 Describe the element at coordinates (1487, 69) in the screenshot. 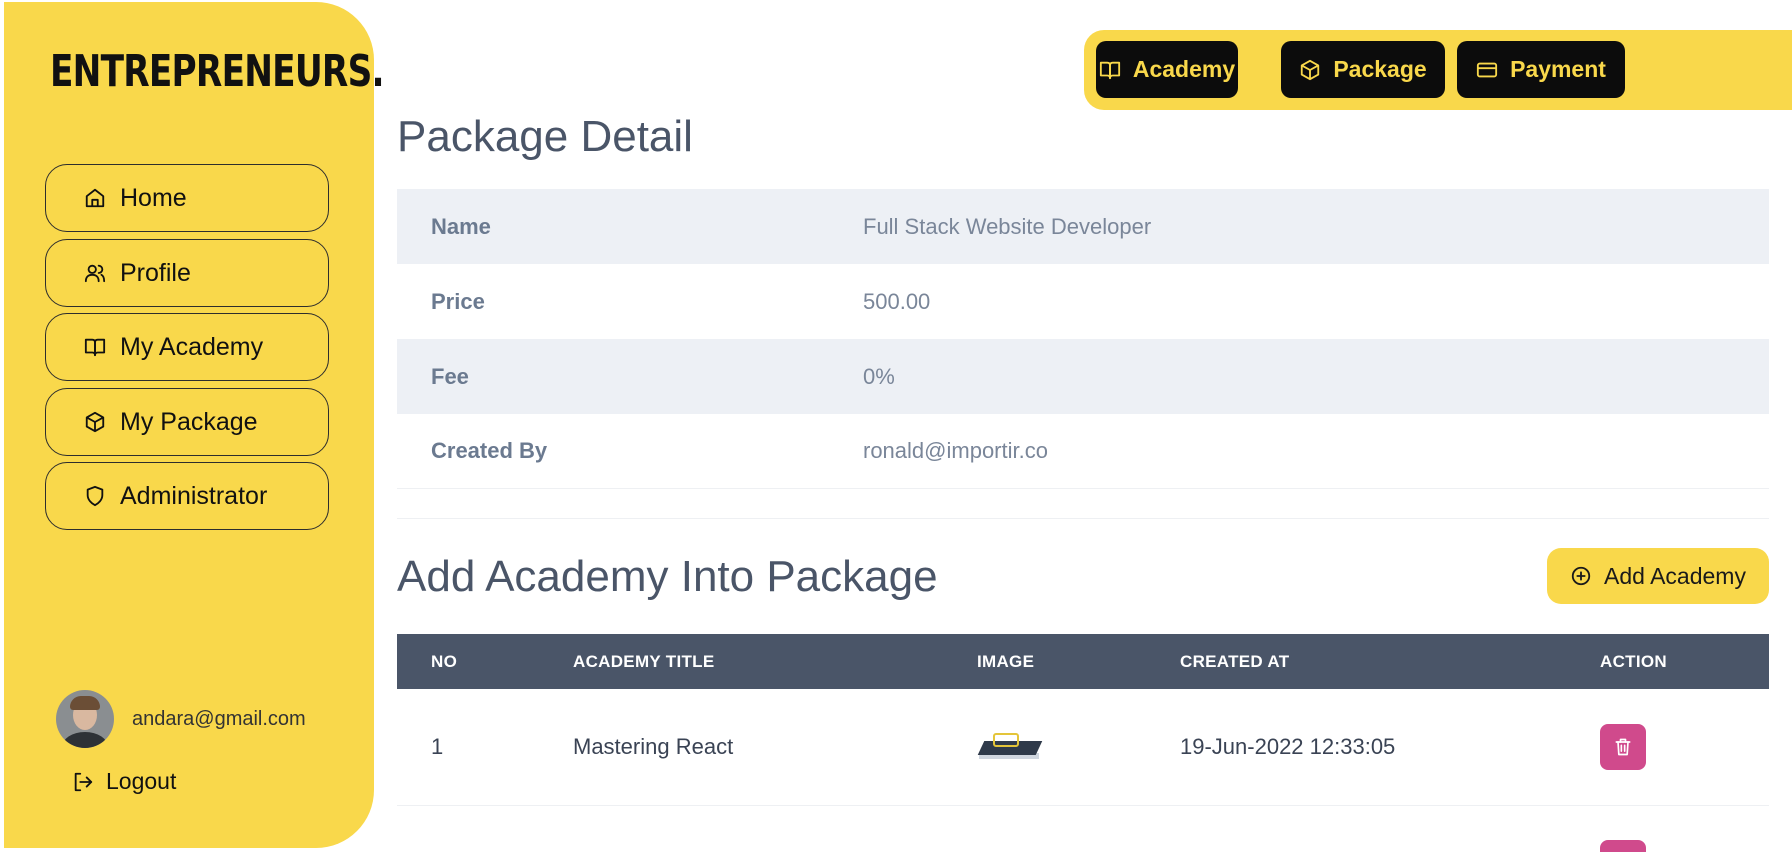

I see `credit-card-icon` at that location.